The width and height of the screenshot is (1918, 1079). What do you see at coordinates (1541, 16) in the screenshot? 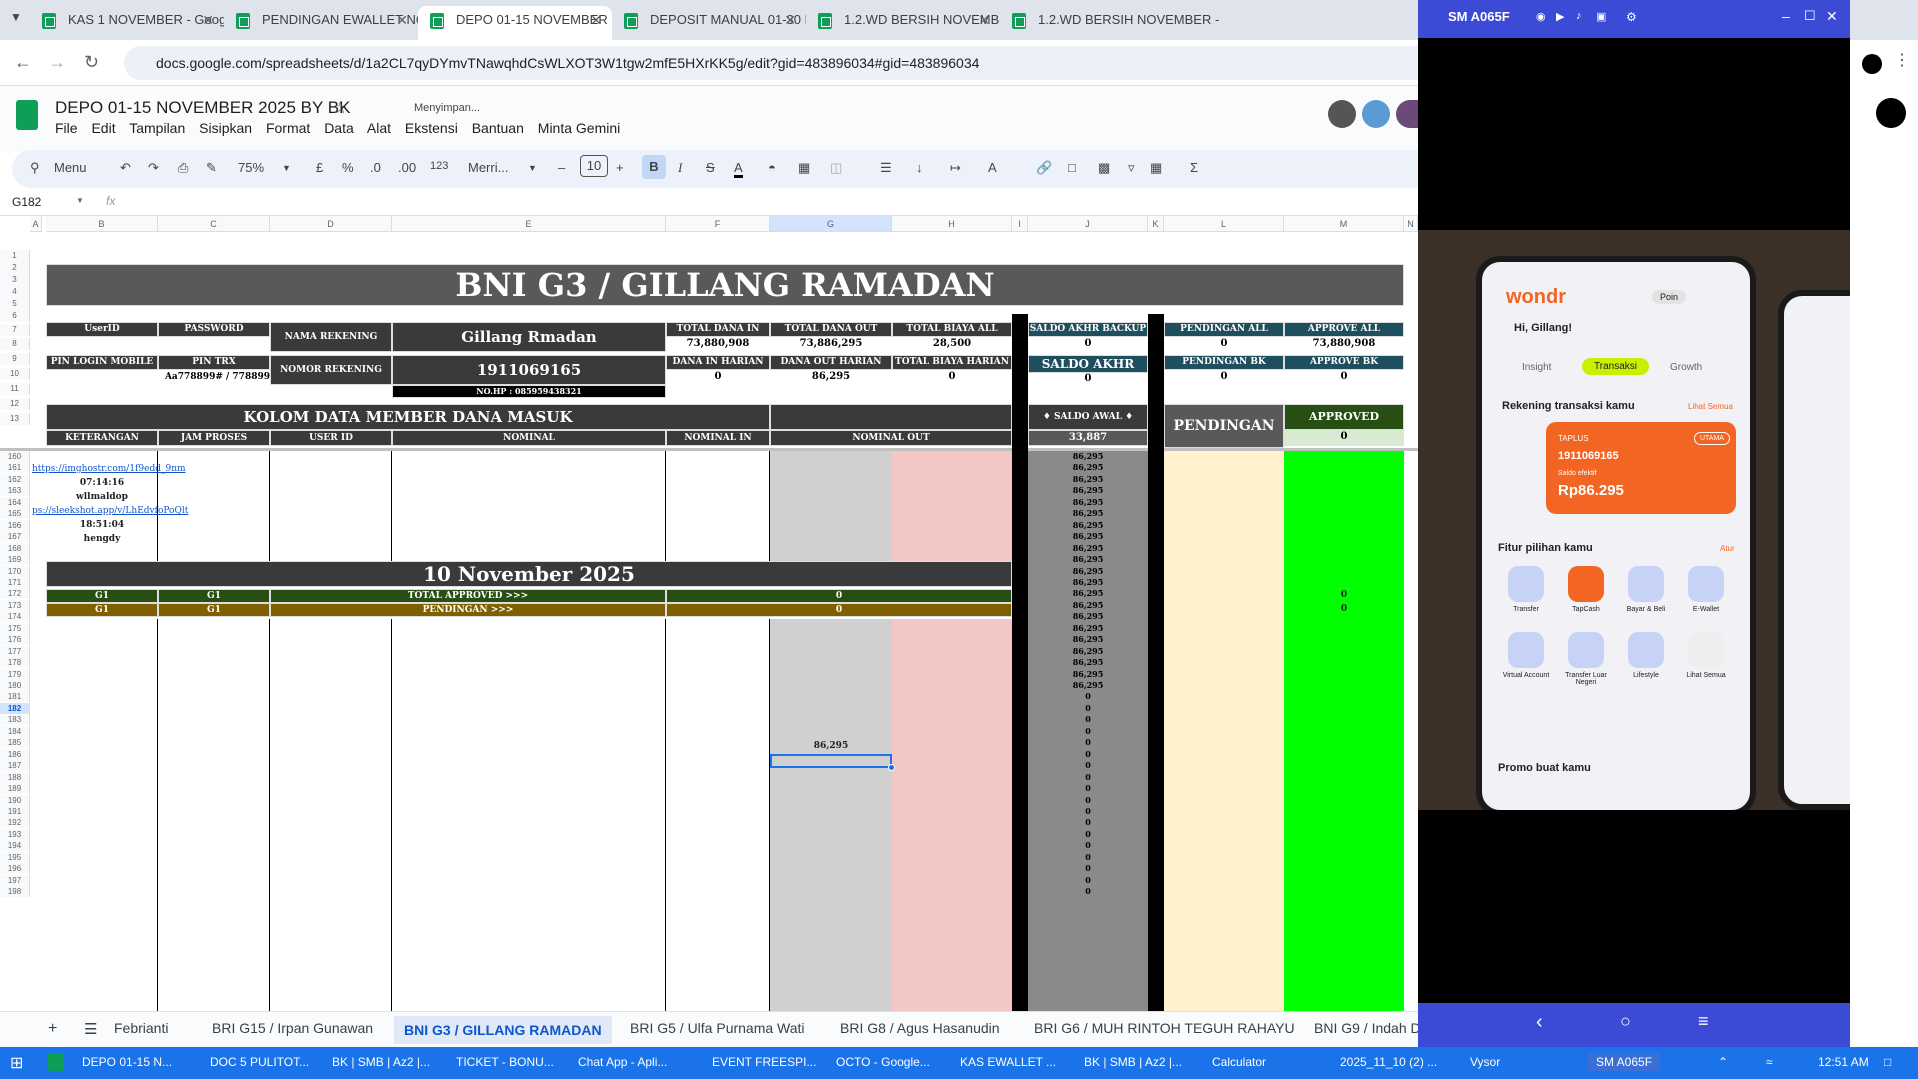
I see `camera-icon: ◉` at bounding box center [1541, 16].